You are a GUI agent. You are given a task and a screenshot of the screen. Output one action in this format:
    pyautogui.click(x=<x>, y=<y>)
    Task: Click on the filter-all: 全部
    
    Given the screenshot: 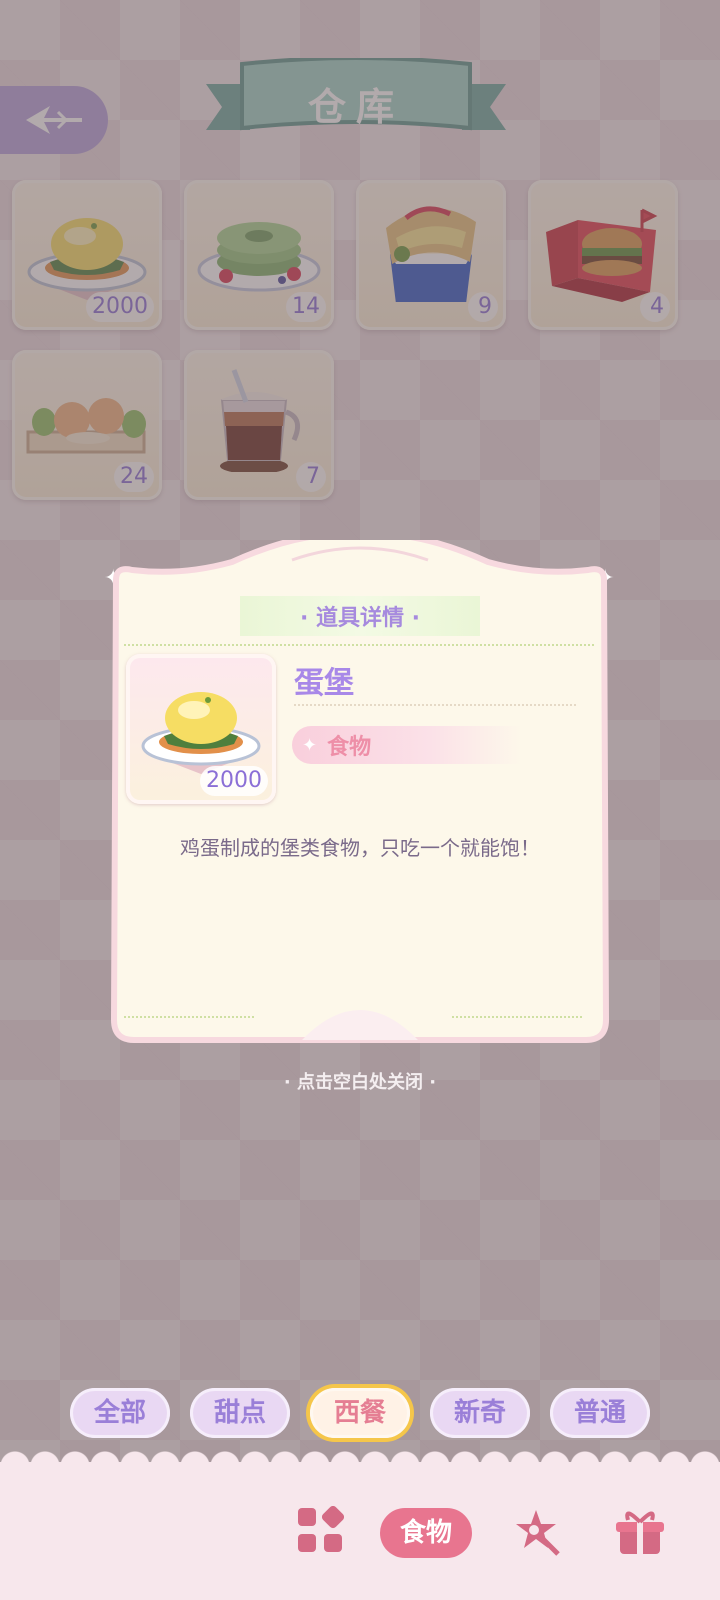 What is the action you would take?
    pyautogui.click(x=120, y=1413)
    